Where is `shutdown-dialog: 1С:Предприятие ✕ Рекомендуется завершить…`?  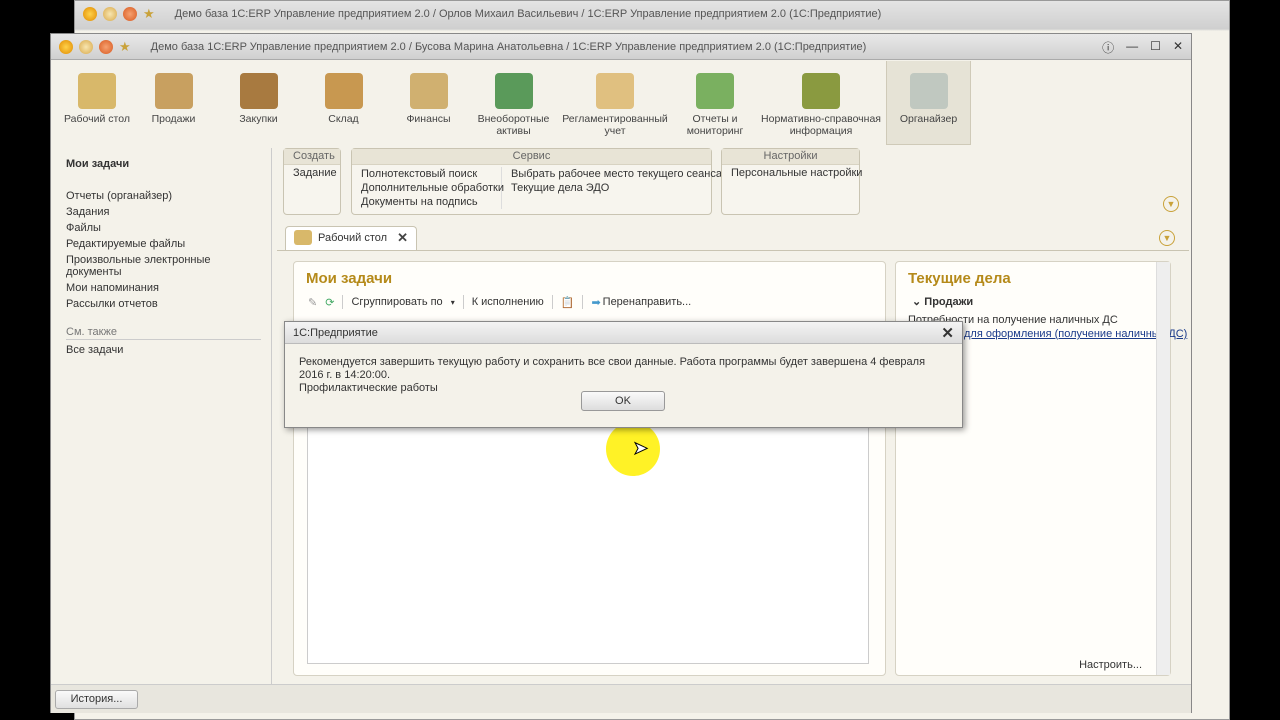 shutdown-dialog: 1С:Предприятие ✕ Рекомендуется завершить… is located at coordinates (623, 374).